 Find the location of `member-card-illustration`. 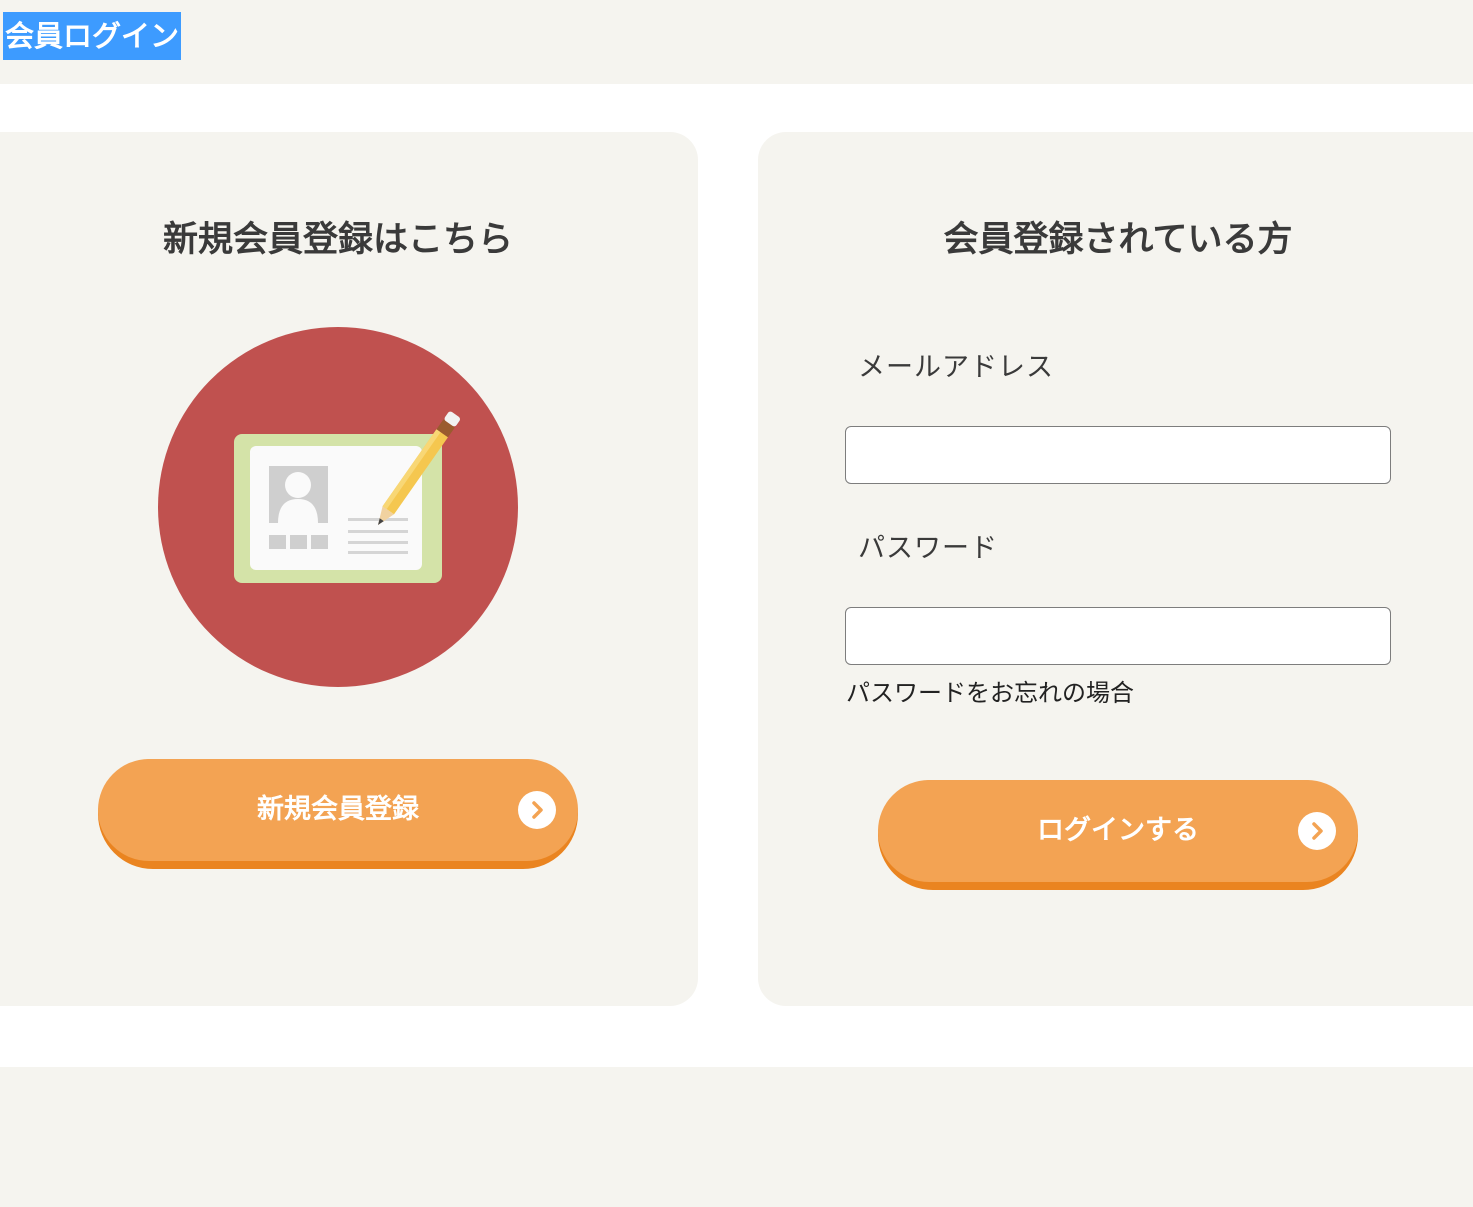

member-card-illustration is located at coordinates (338, 507).